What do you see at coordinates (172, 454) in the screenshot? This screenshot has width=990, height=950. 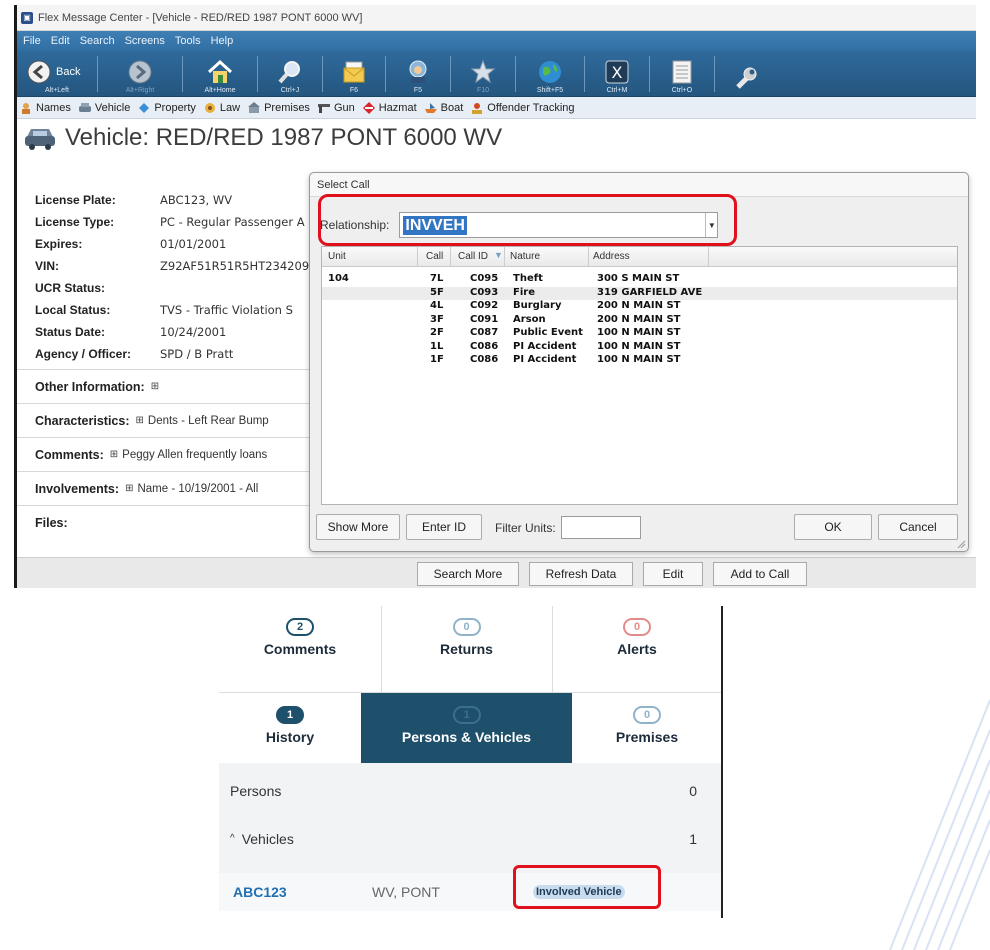 I see `section-comments: Comments: ⊞ Peggy Allen frequently loans` at bounding box center [172, 454].